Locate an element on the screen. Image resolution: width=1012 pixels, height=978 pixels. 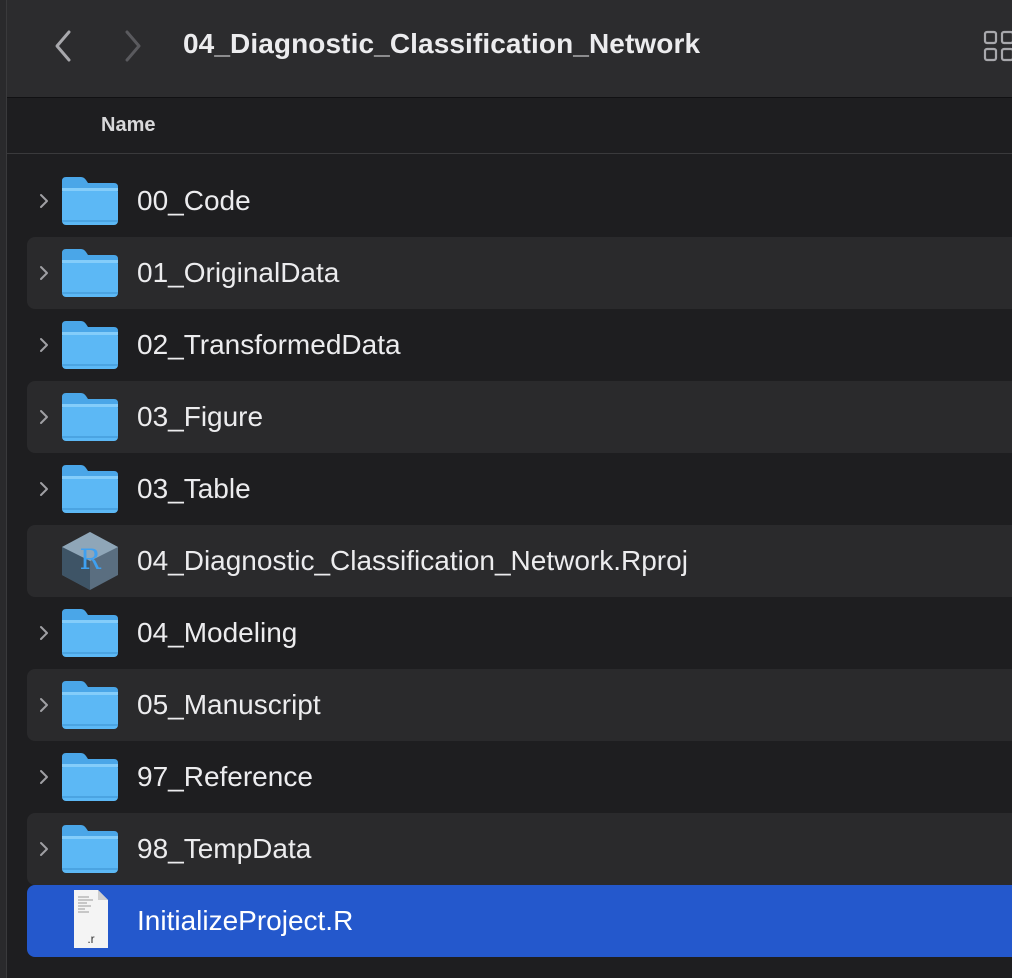
list-item: .r InitializeProject.R is located at coordinates (519, 921).